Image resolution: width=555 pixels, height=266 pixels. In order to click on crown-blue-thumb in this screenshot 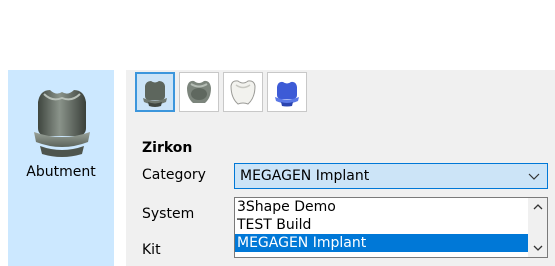, I will do `click(287, 92)`.